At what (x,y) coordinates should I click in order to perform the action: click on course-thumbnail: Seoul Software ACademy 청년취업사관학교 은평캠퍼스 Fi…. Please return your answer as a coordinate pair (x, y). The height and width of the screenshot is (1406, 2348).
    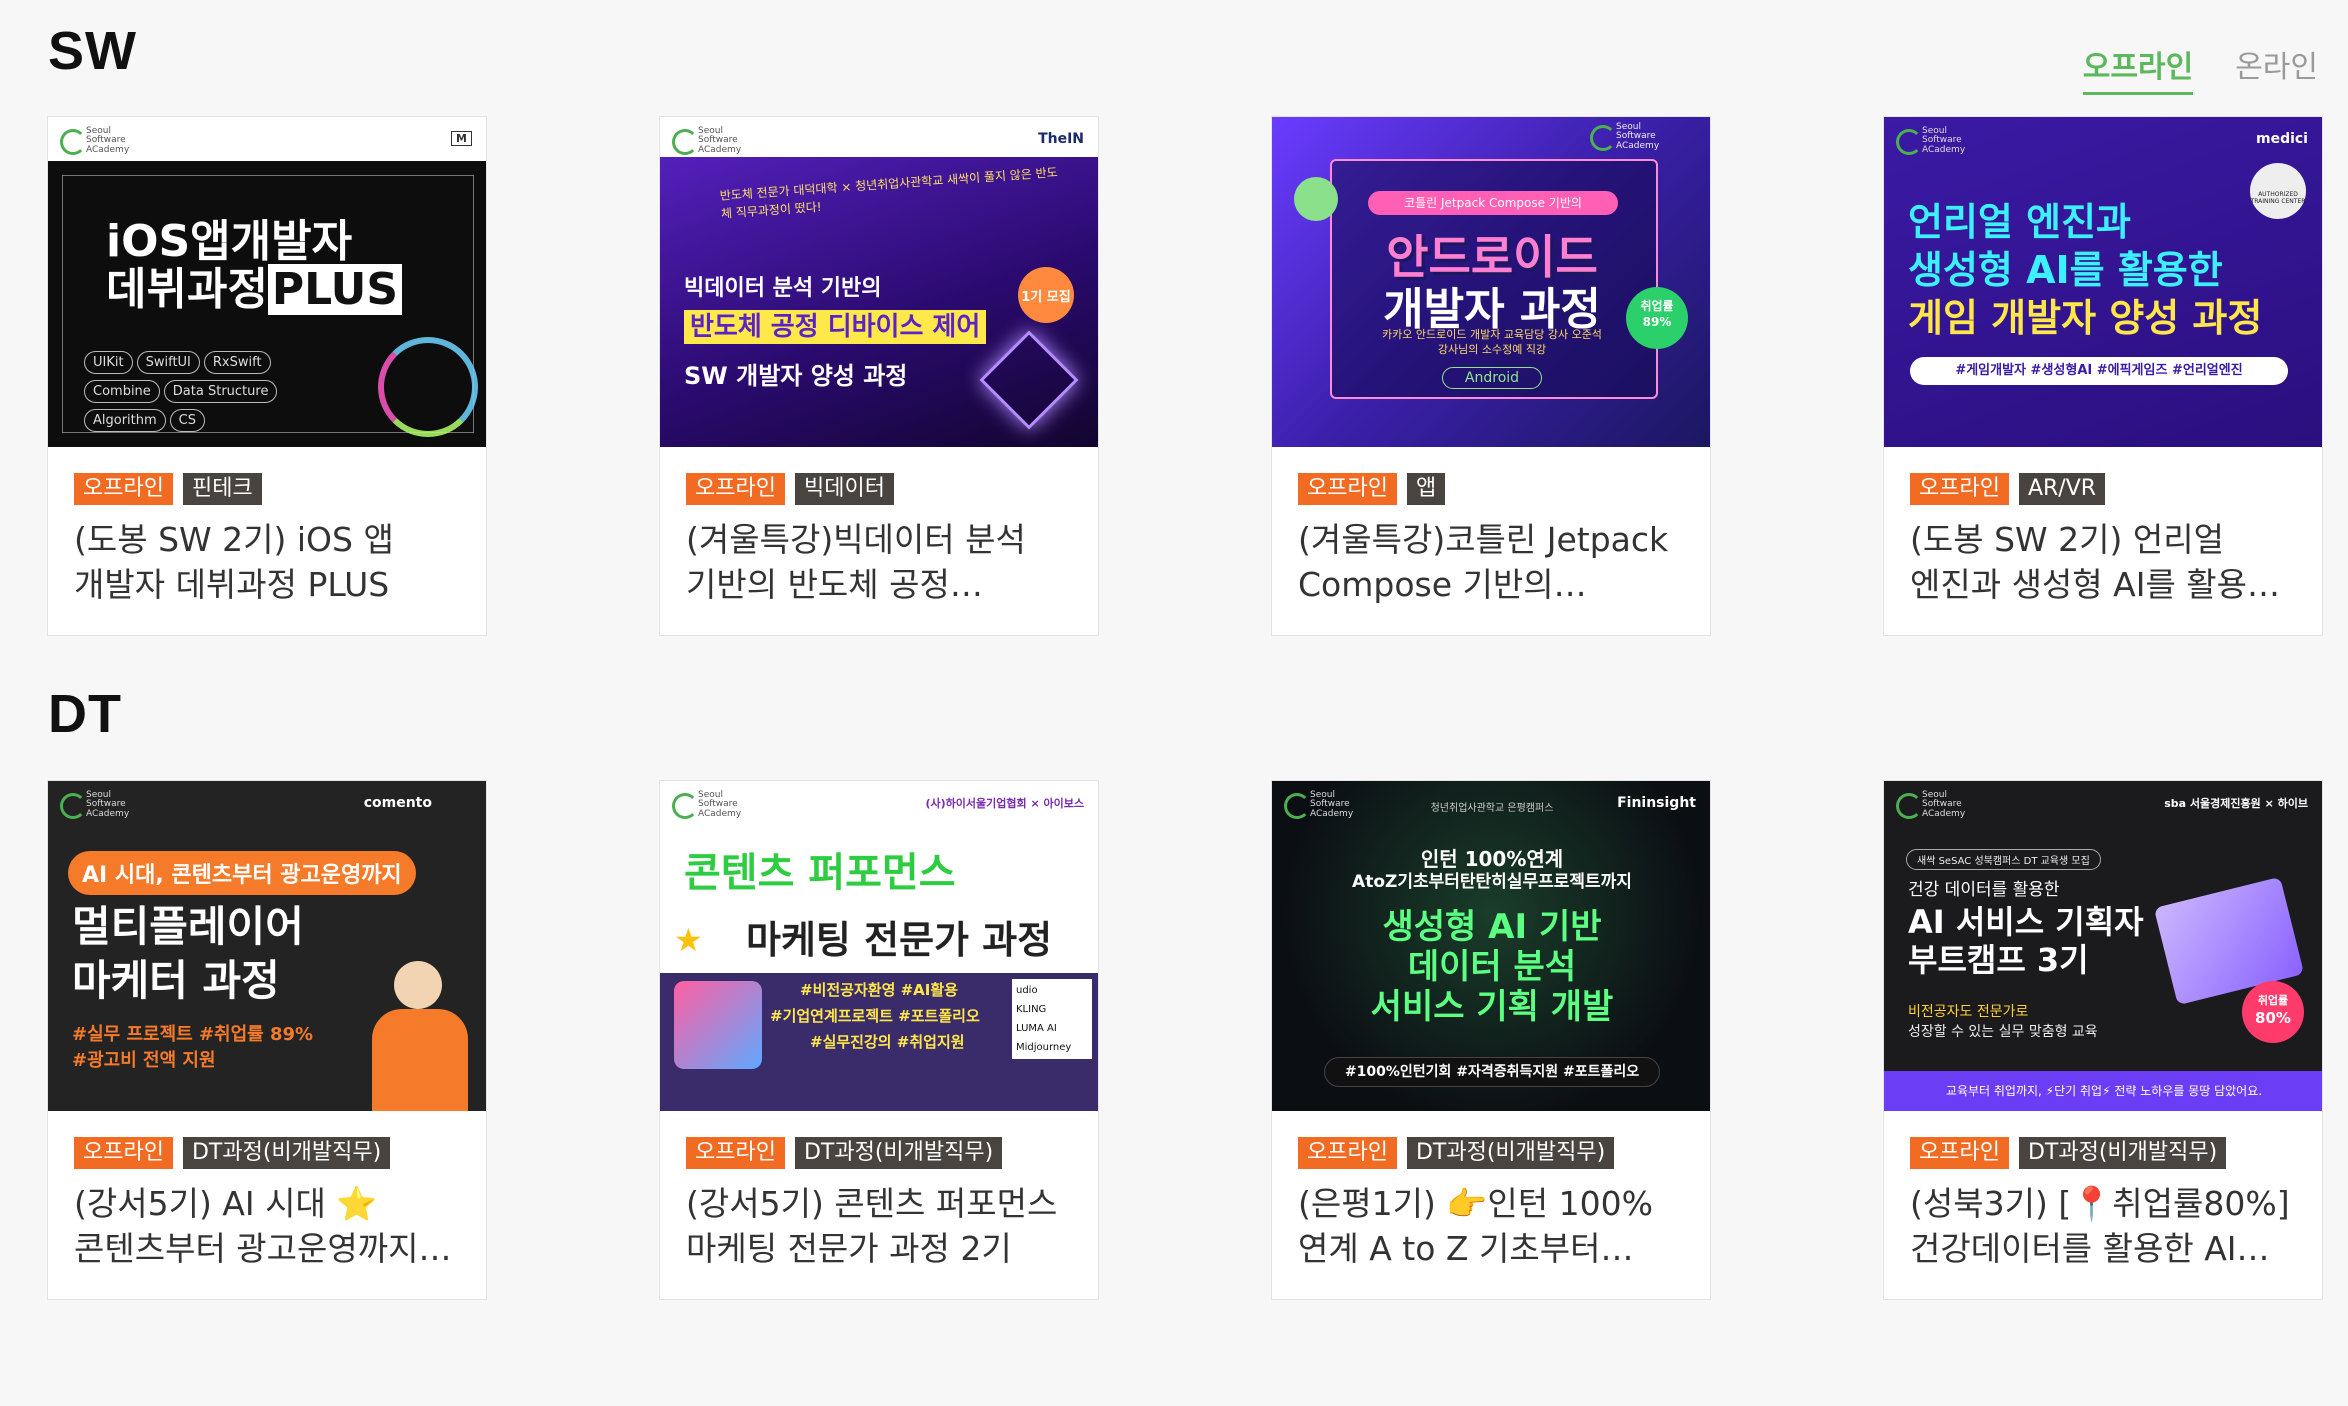
    Looking at the image, I should click on (1491, 946).